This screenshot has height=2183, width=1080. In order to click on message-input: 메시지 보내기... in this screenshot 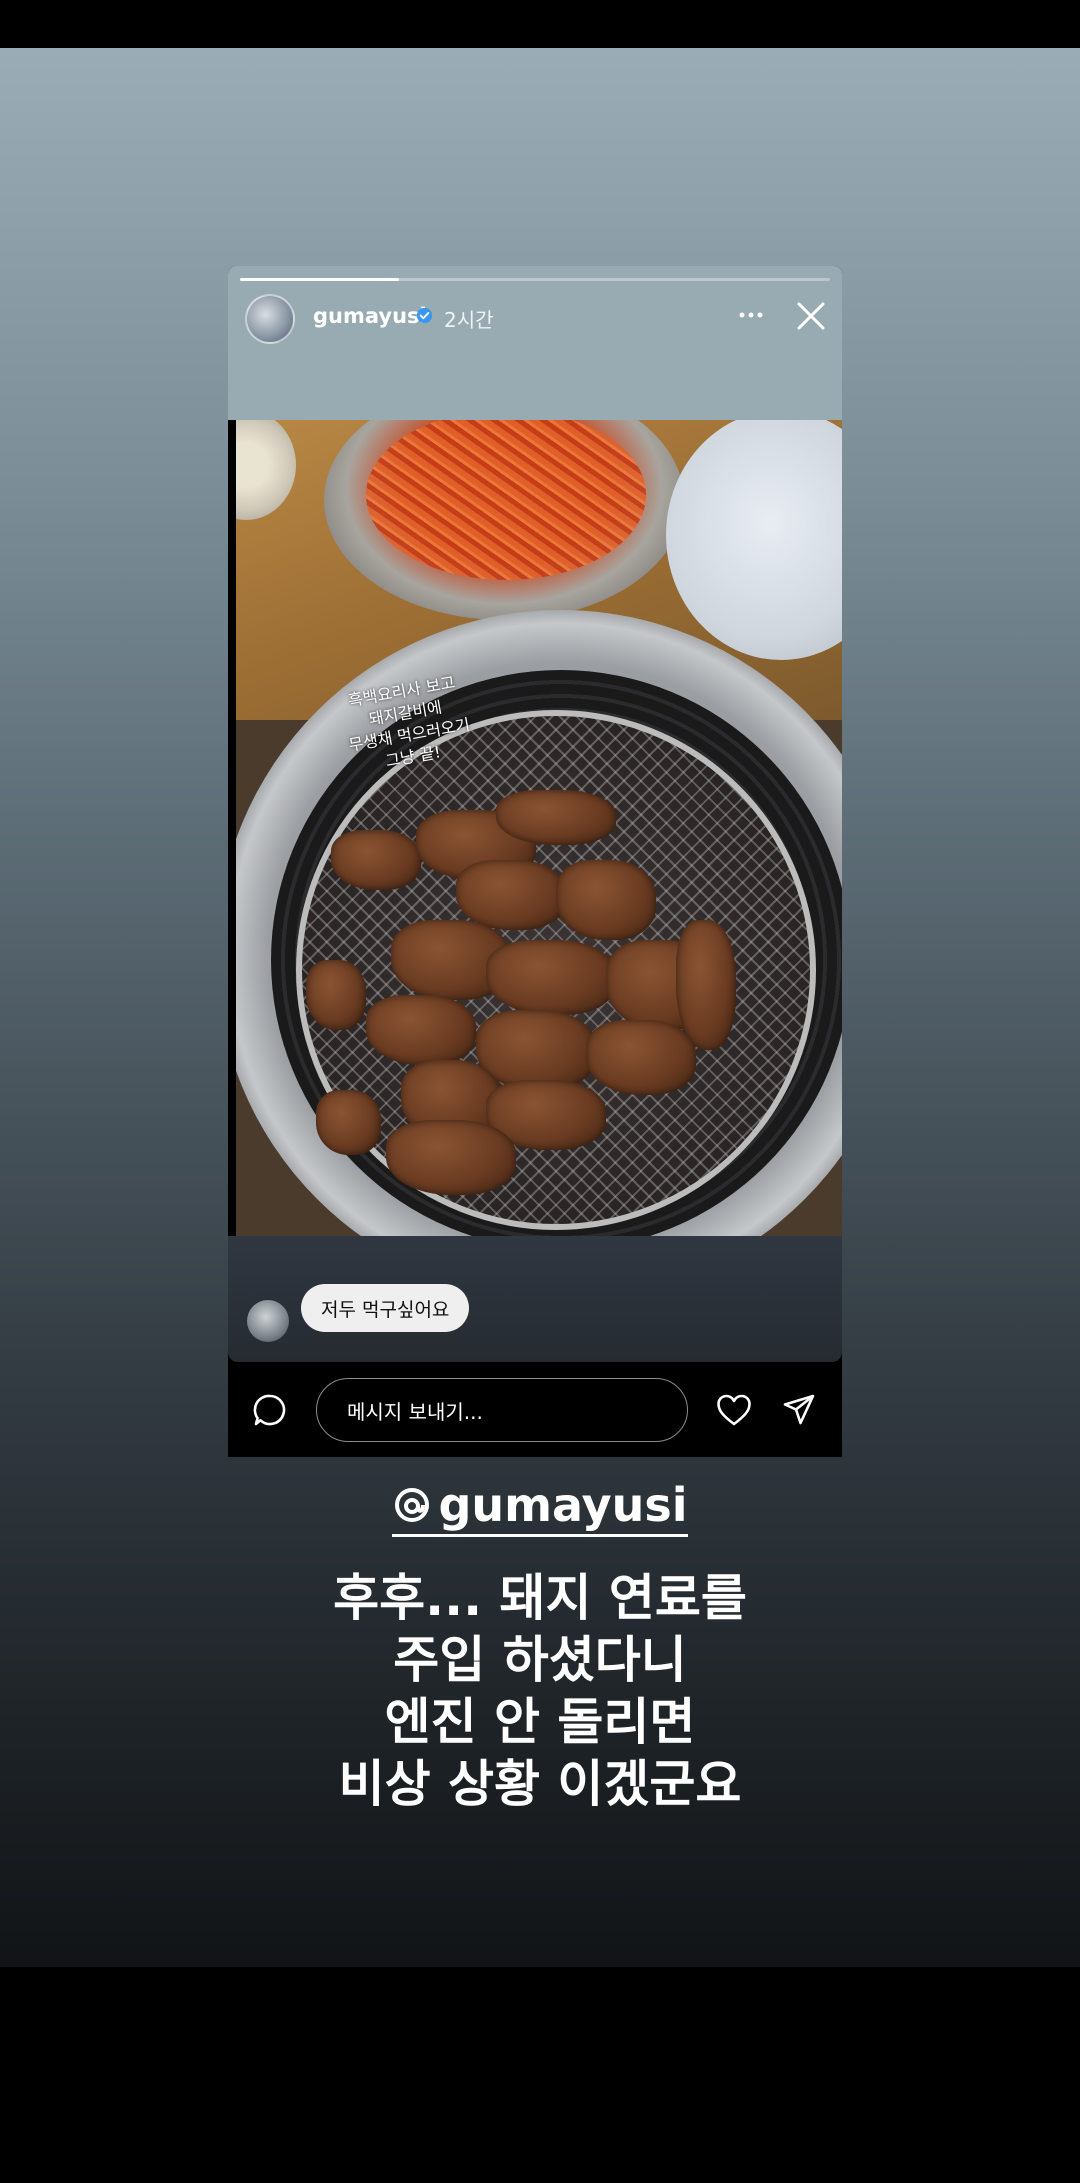, I will do `click(502, 1410)`.